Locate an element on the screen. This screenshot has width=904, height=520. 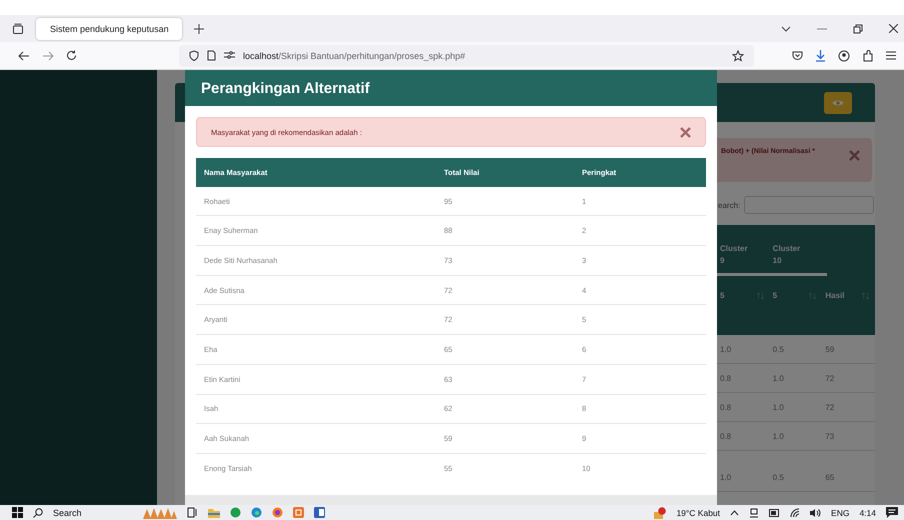
url-text: localhost/Skripsi Bantuan/perhitungan/proses_spk.php# is located at coordinates (354, 55).